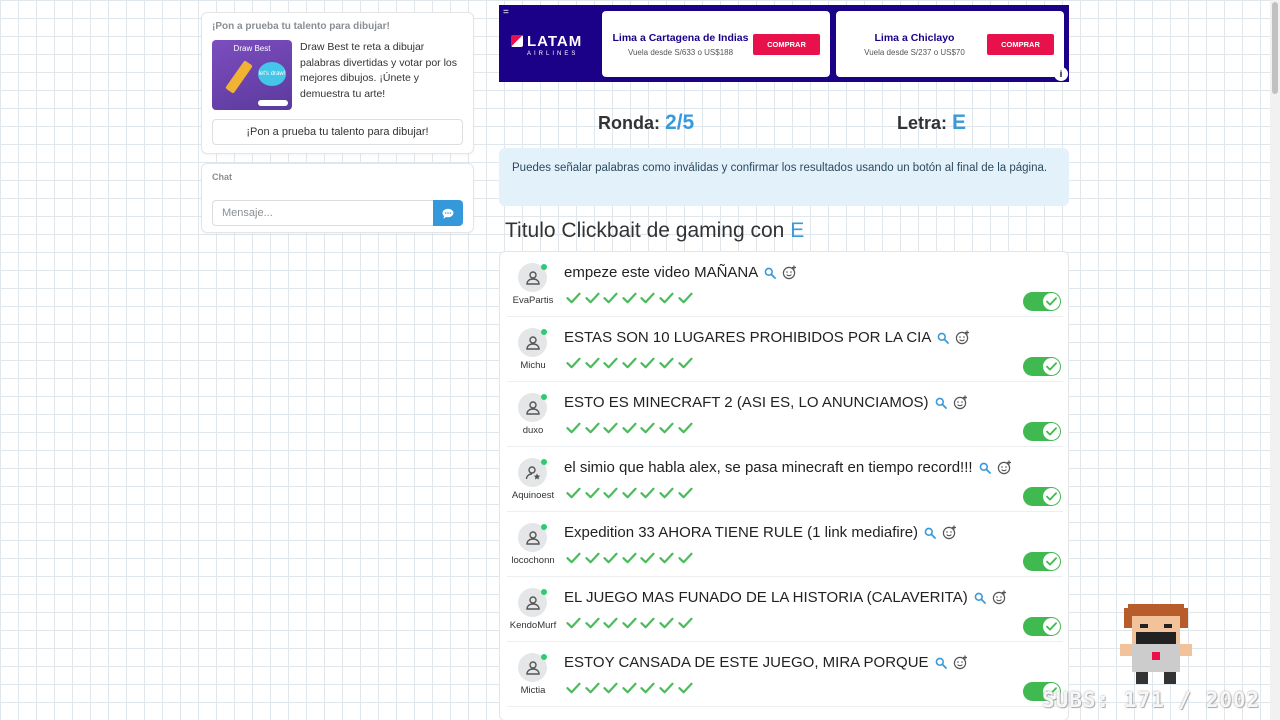  What do you see at coordinates (1061, 74) in the screenshot?
I see `ad-info-icon: i` at bounding box center [1061, 74].